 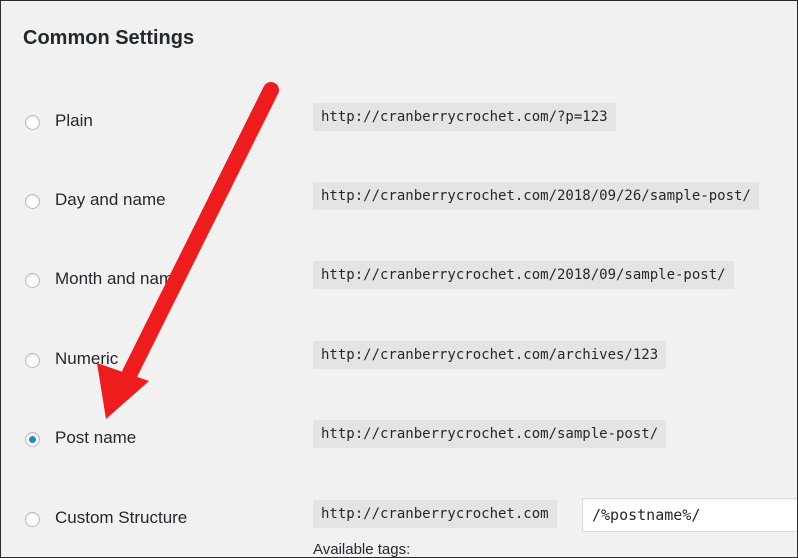 What do you see at coordinates (110, 199) in the screenshot?
I see `option-label: Day and name` at bounding box center [110, 199].